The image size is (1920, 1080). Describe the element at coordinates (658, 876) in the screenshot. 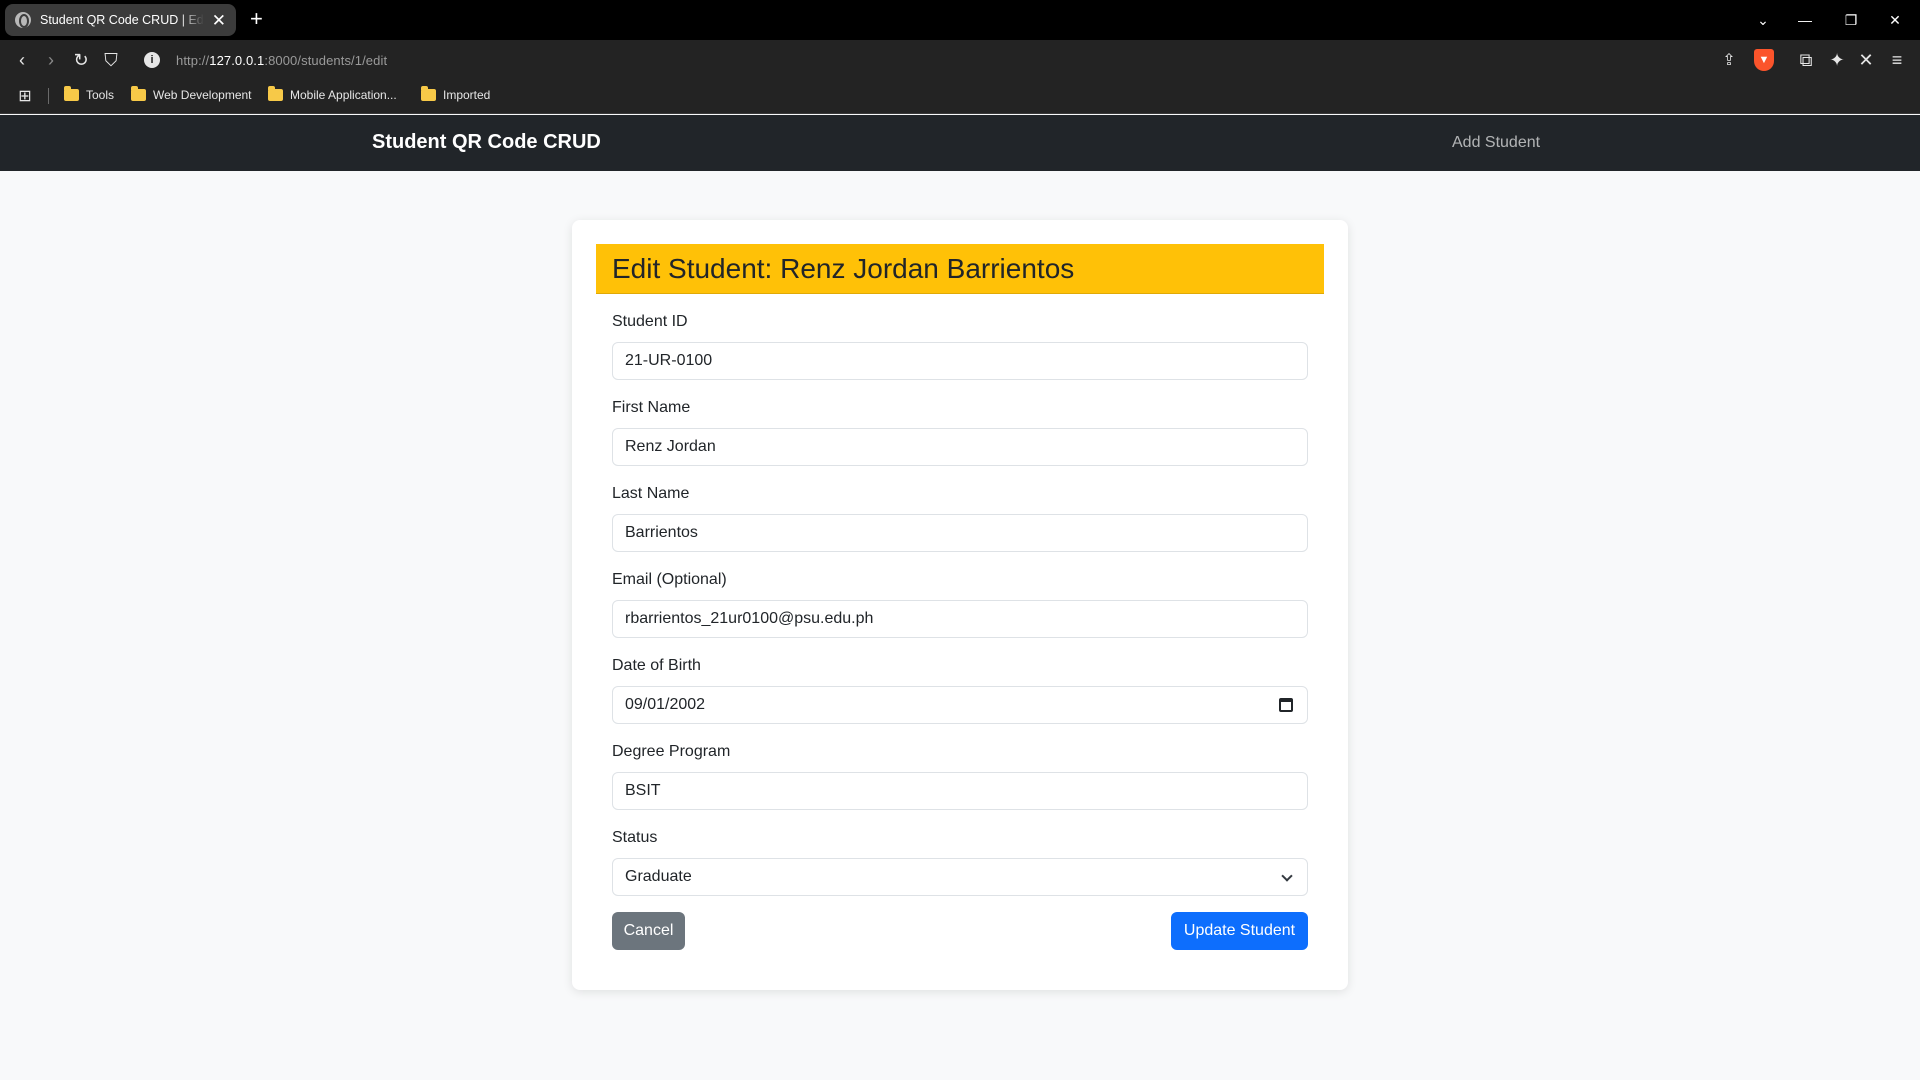

I see `status-value: Graduate` at that location.